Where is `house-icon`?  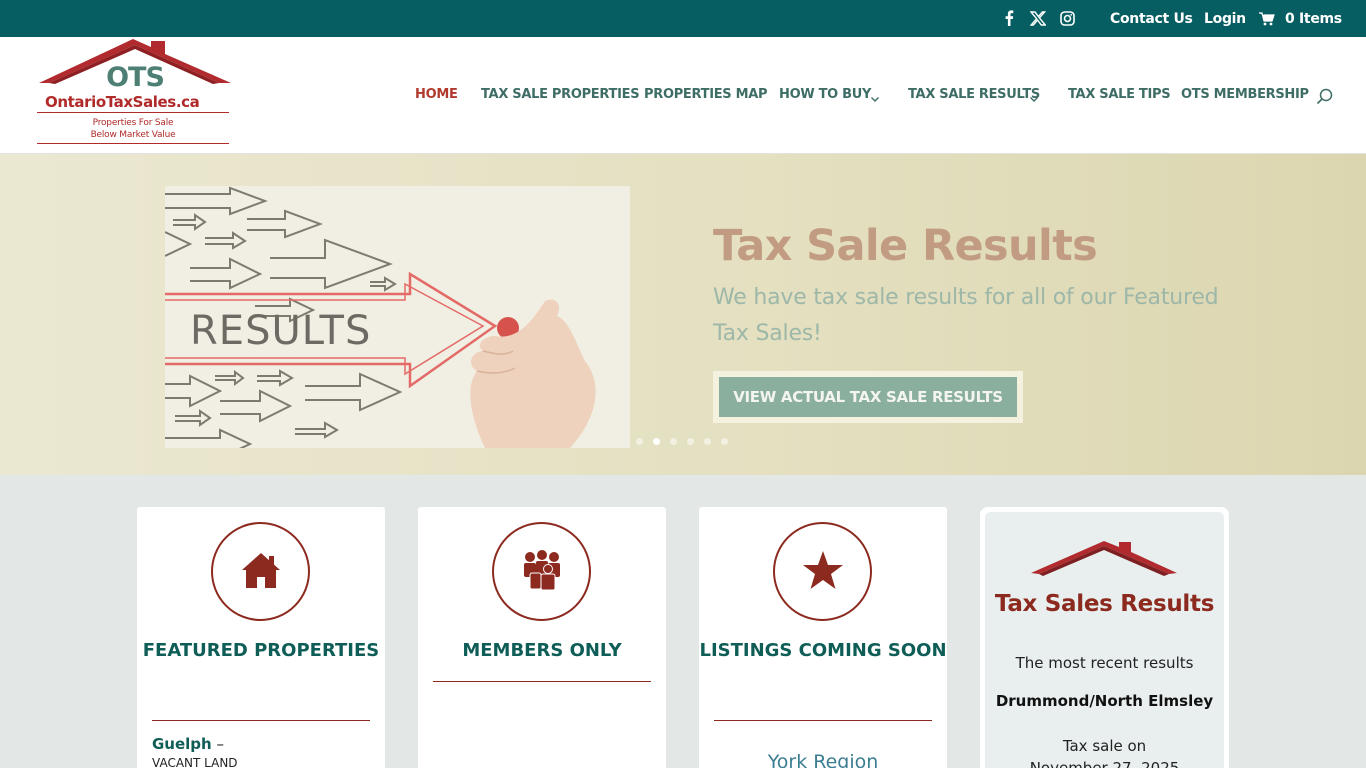
house-icon is located at coordinates (261, 572).